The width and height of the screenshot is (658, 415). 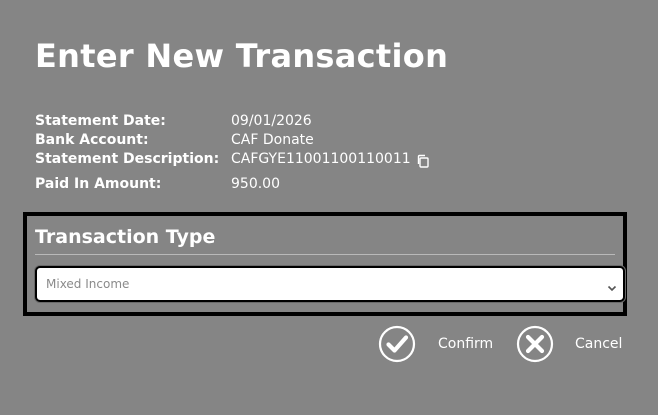 I want to click on statement-date-row: Statement Date: 09/01/2026, so click(x=335, y=121).